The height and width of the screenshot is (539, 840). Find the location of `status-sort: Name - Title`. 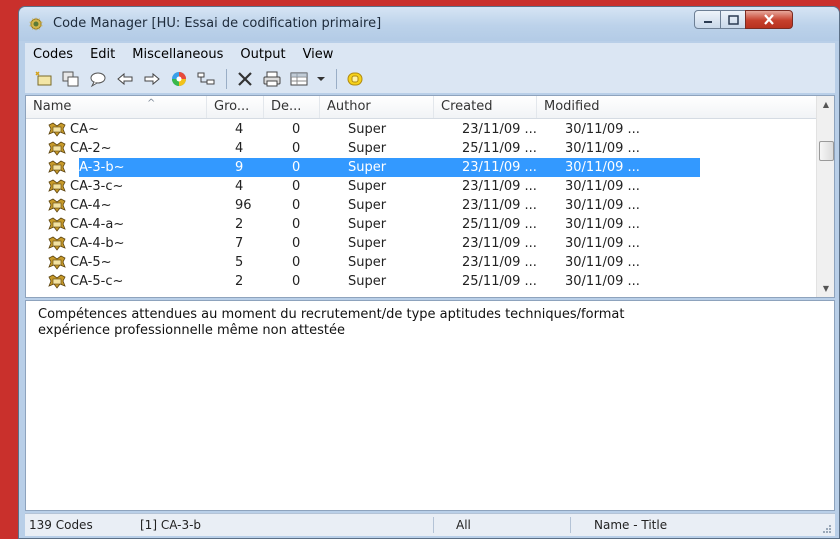

status-sort: Name - Title is located at coordinates (631, 525).